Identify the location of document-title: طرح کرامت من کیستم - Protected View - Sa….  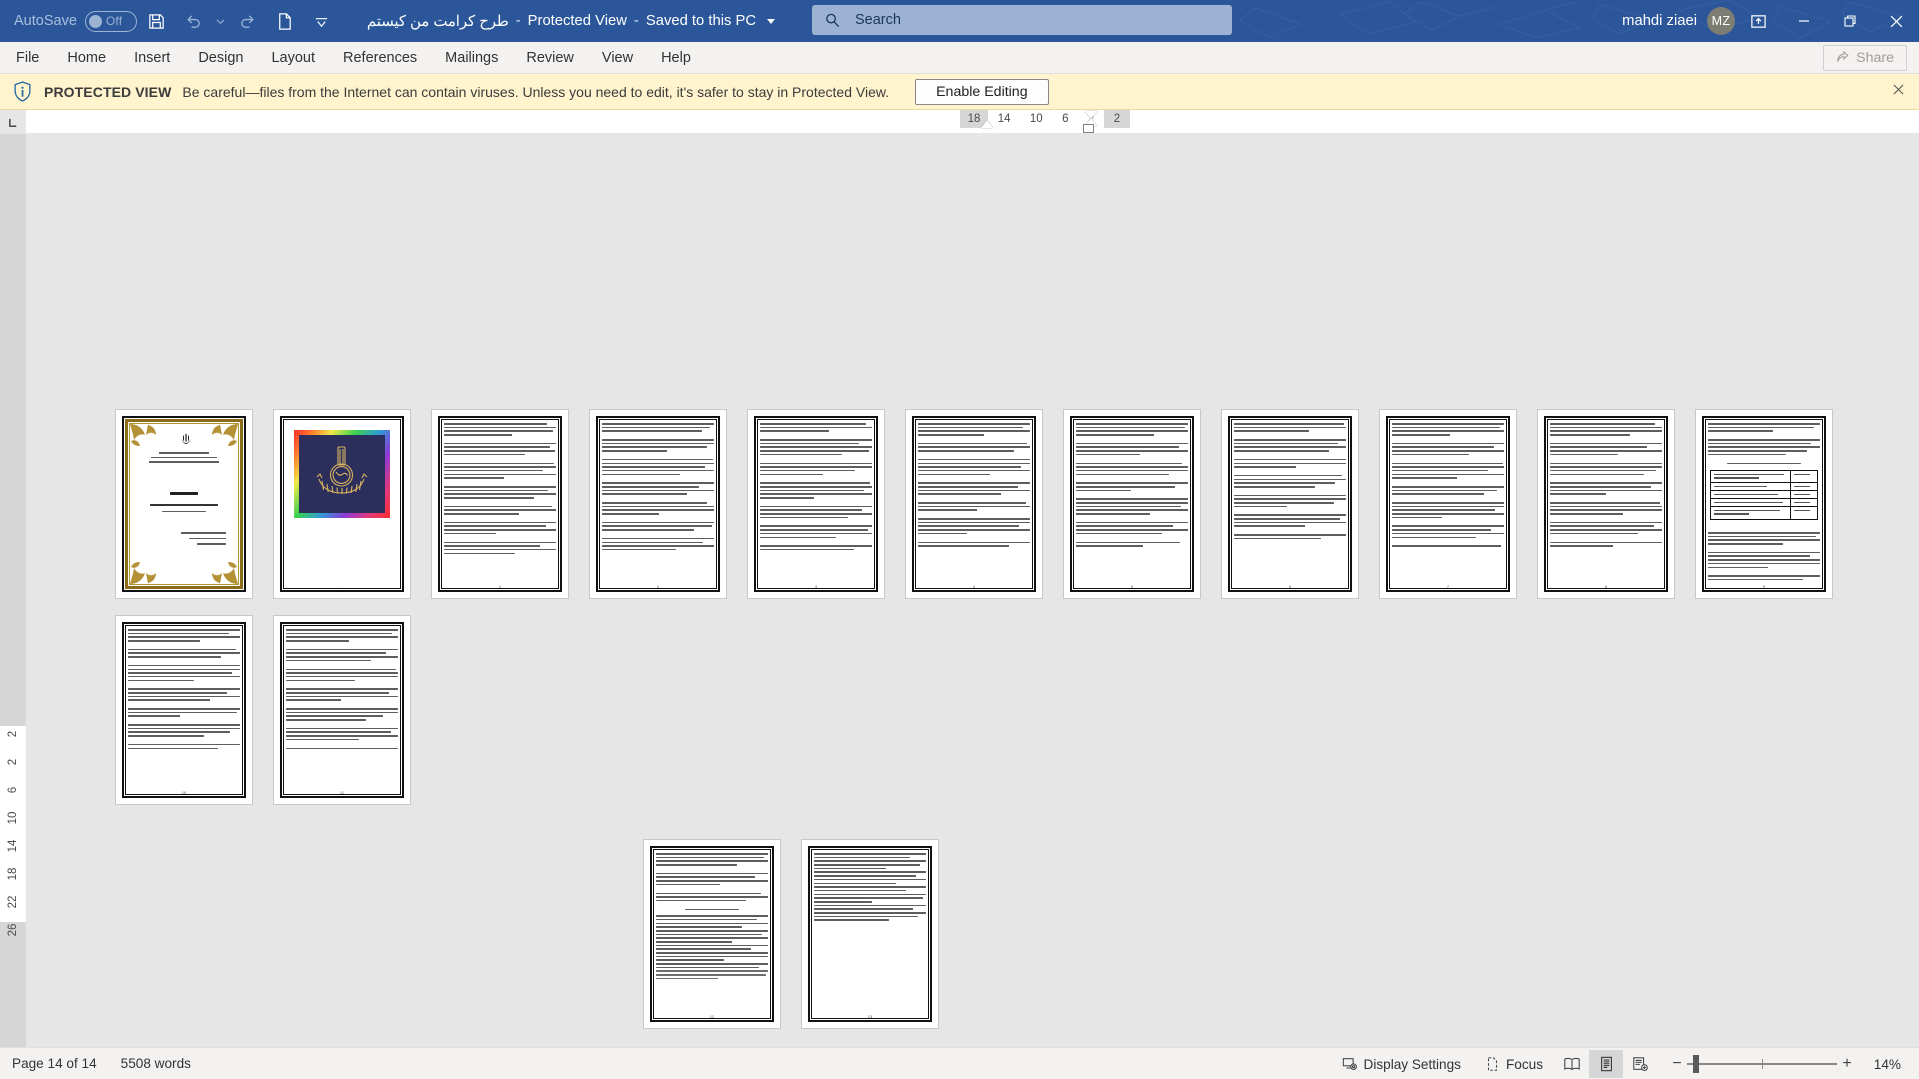
(571, 21).